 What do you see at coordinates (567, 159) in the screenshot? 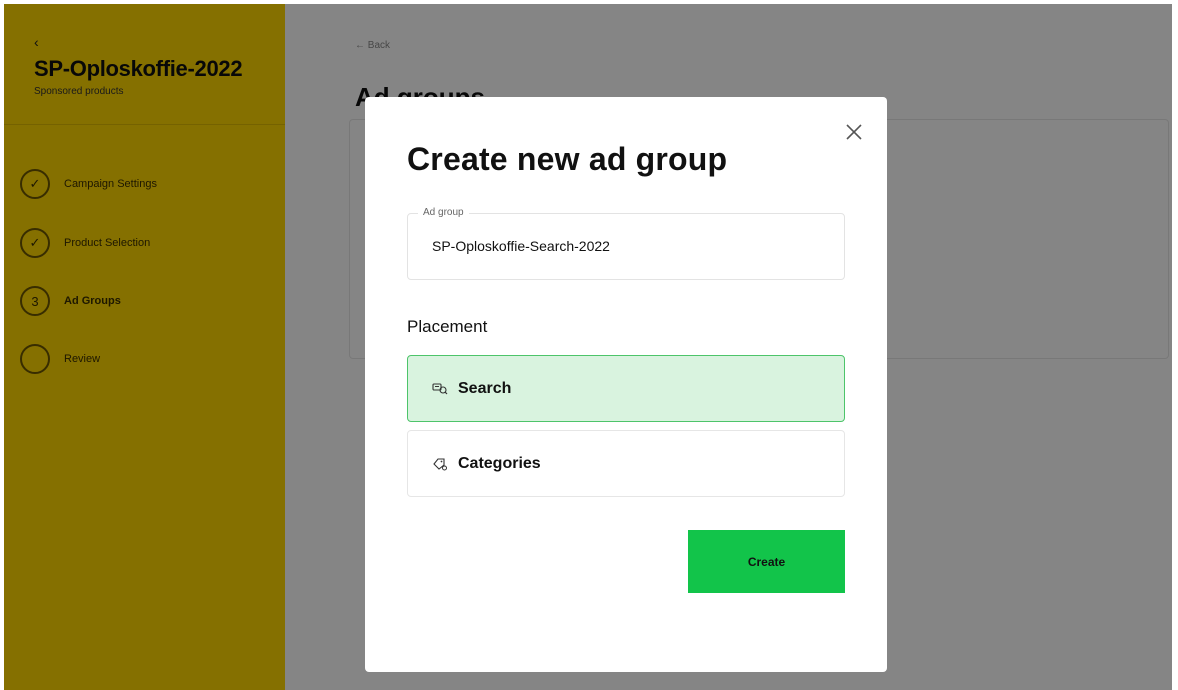
I see `dialog-title: Create new ad group` at bounding box center [567, 159].